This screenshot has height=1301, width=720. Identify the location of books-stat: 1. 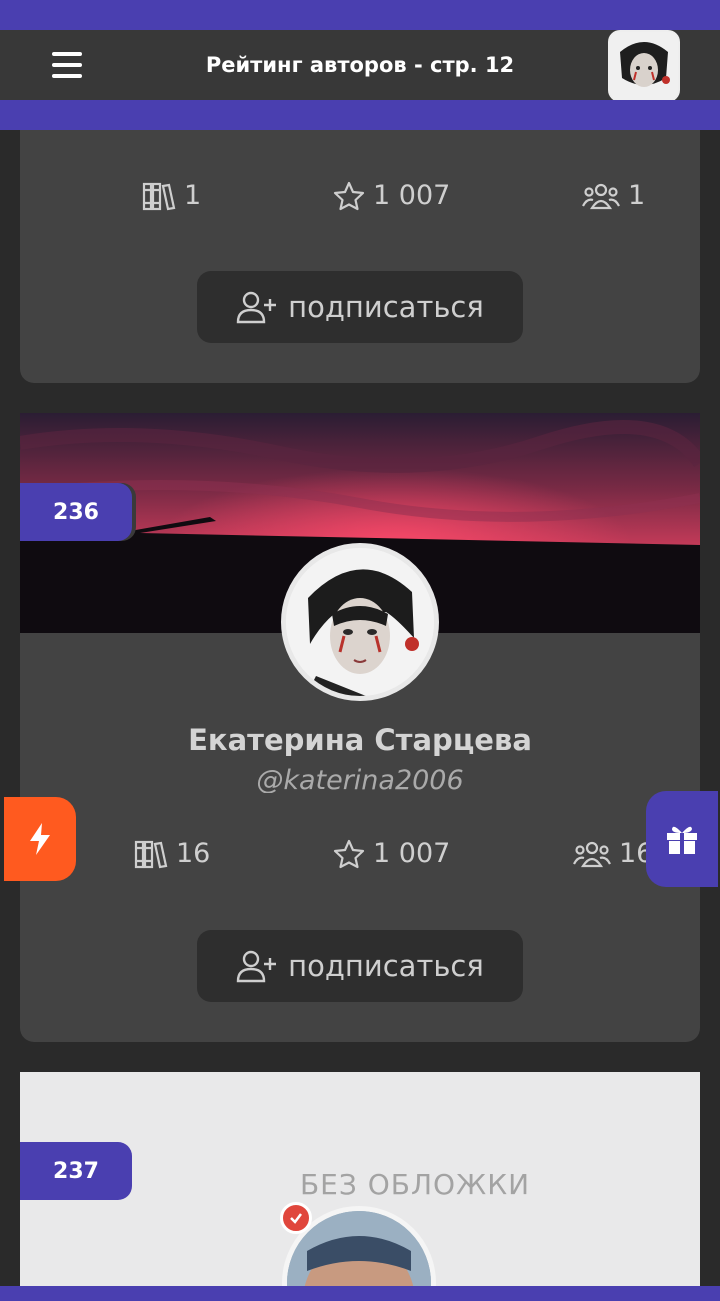
(171, 195).